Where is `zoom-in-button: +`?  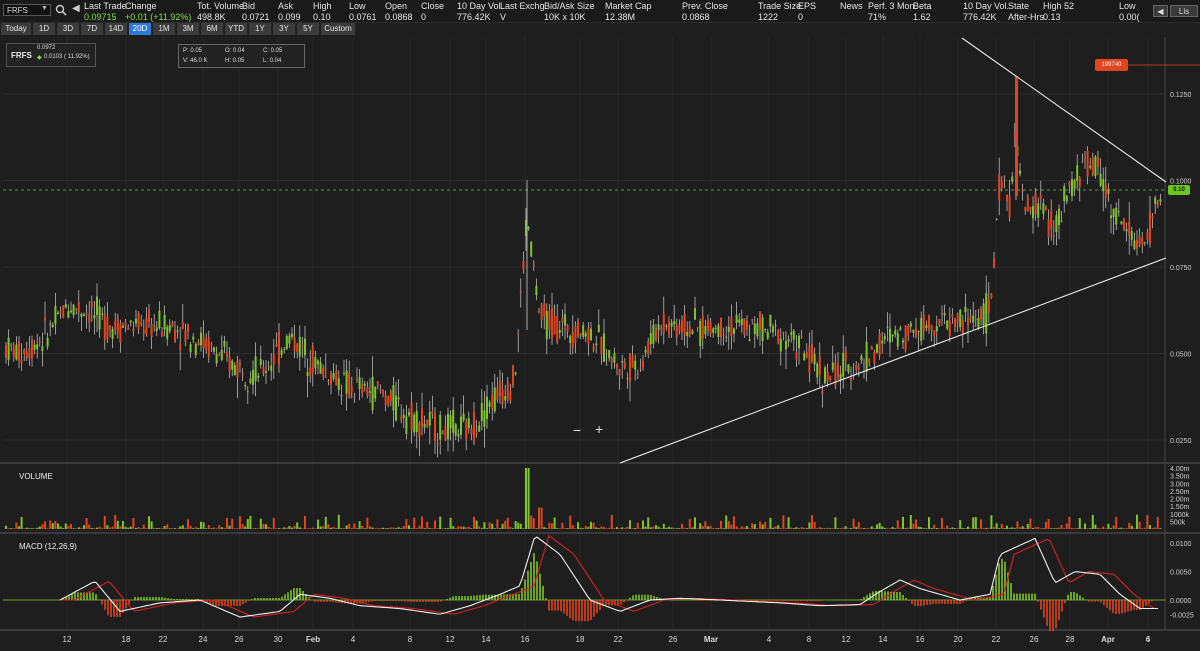 zoom-in-button: + is located at coordinates (599, 429).